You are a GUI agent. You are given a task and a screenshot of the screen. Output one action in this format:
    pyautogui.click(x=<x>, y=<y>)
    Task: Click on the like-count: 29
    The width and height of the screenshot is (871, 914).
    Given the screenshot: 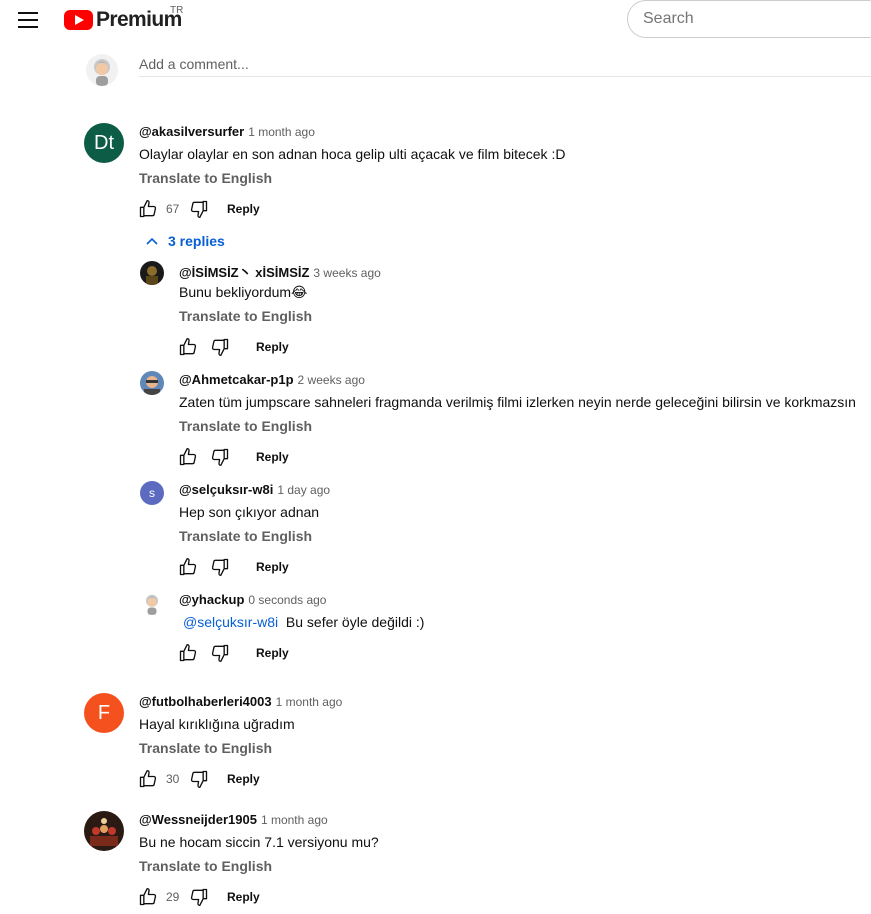 What is the action you would take?
    pyautogui.click(x=173, y=897)
    